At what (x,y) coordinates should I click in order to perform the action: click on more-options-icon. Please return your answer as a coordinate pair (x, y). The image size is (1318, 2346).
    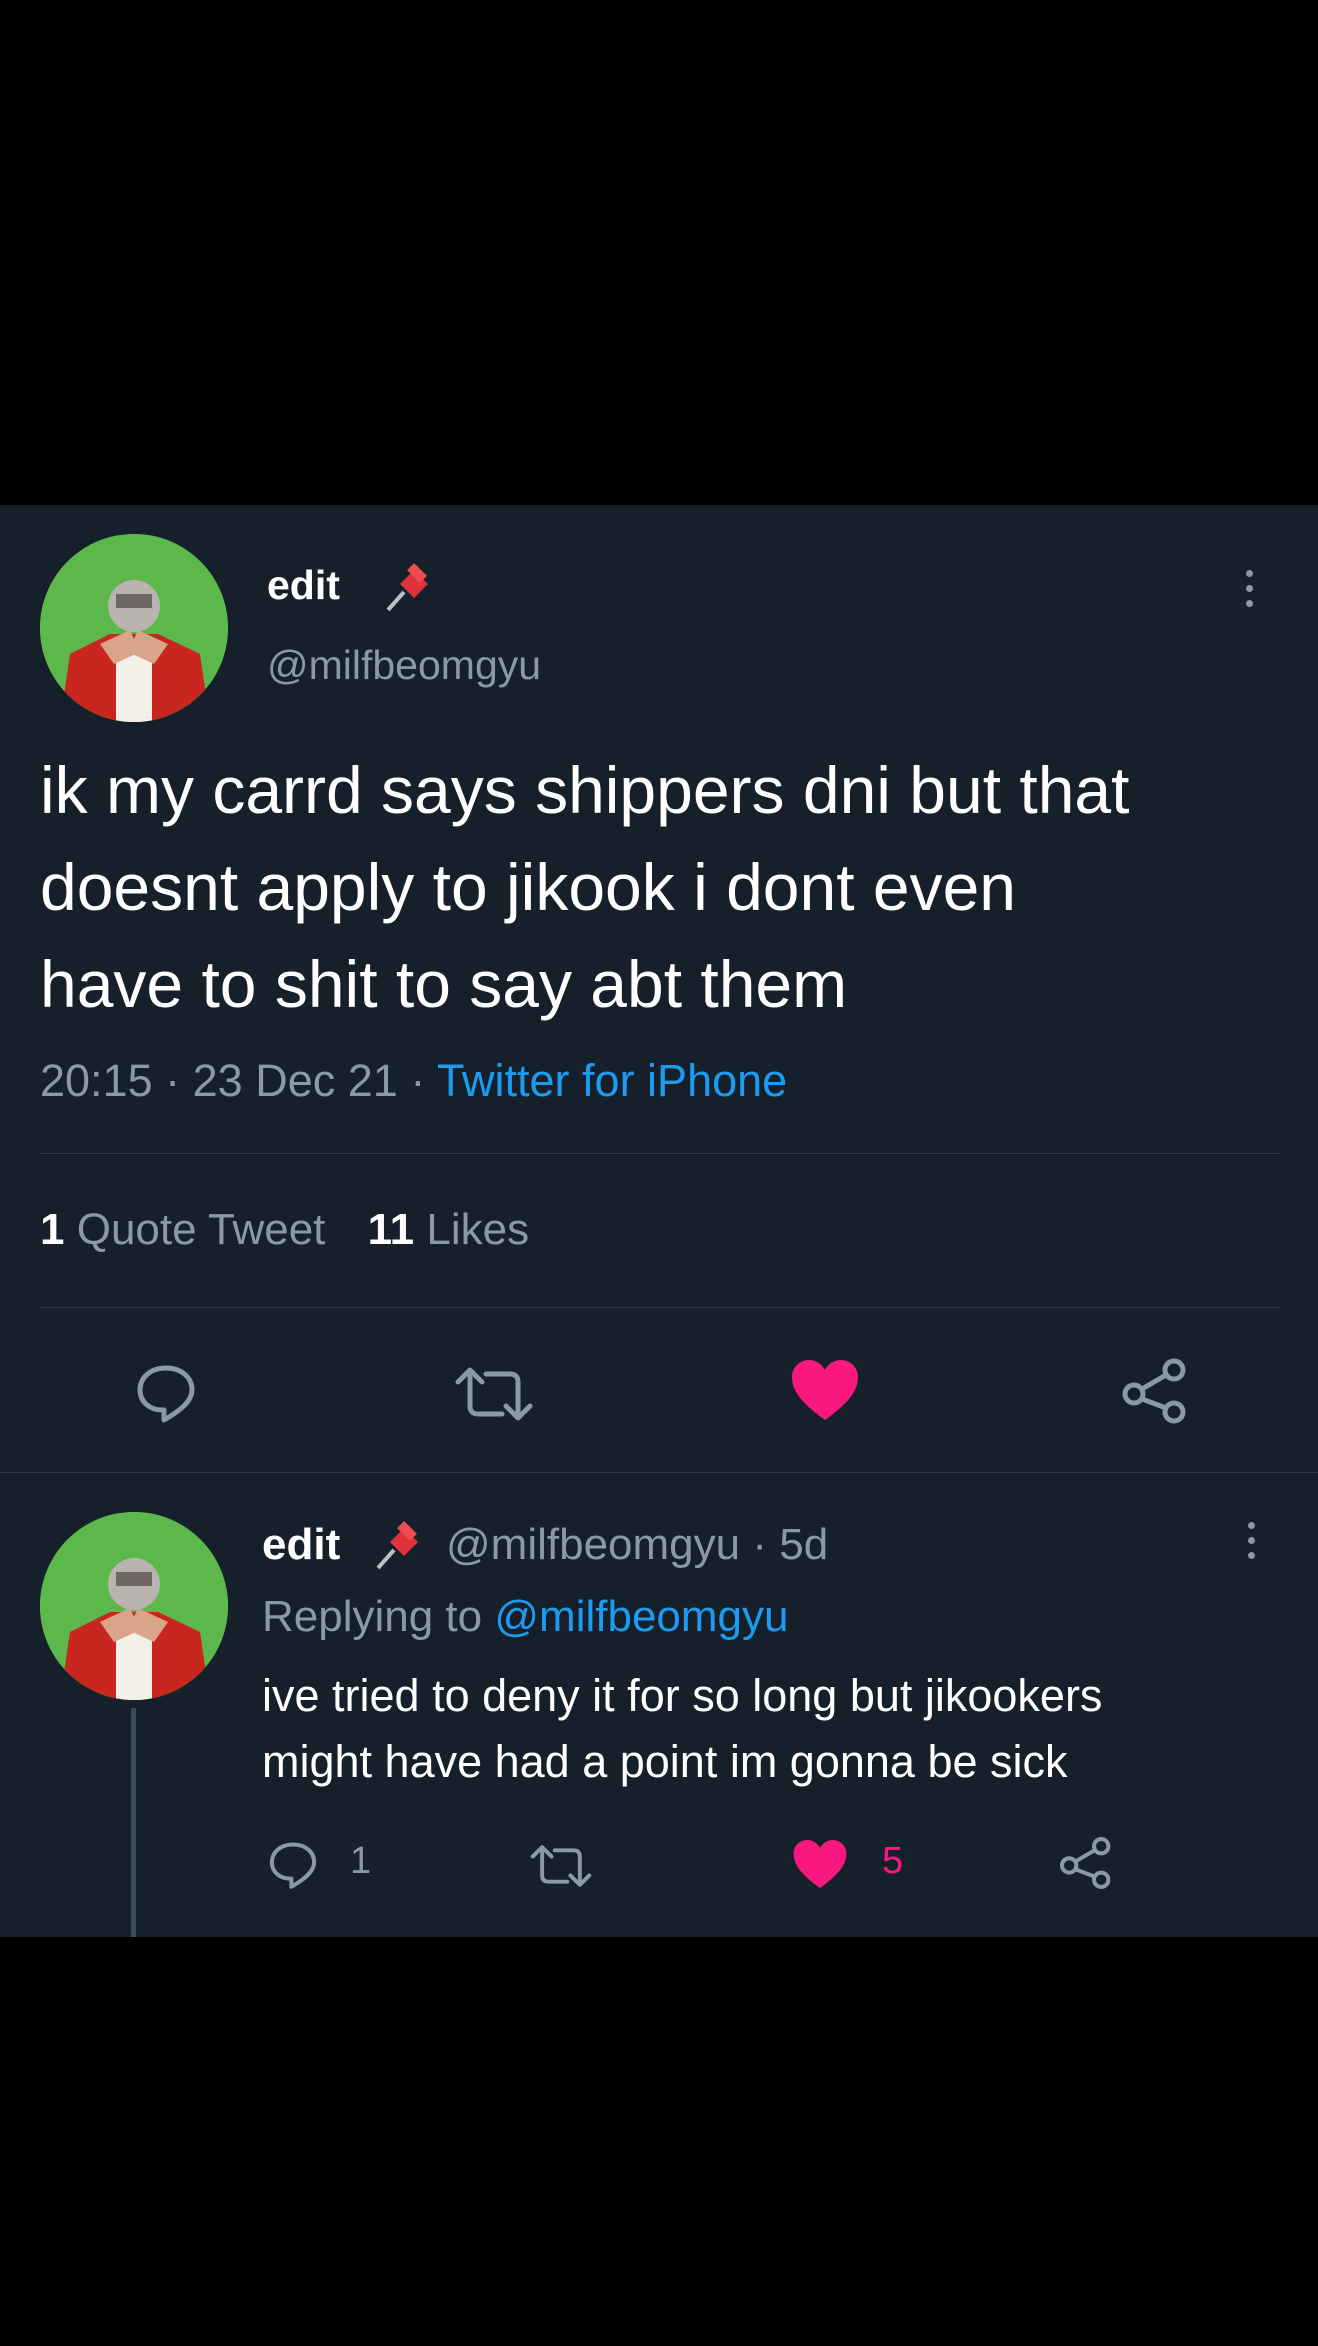
    Looking at the image, I should click on (1249, 588).